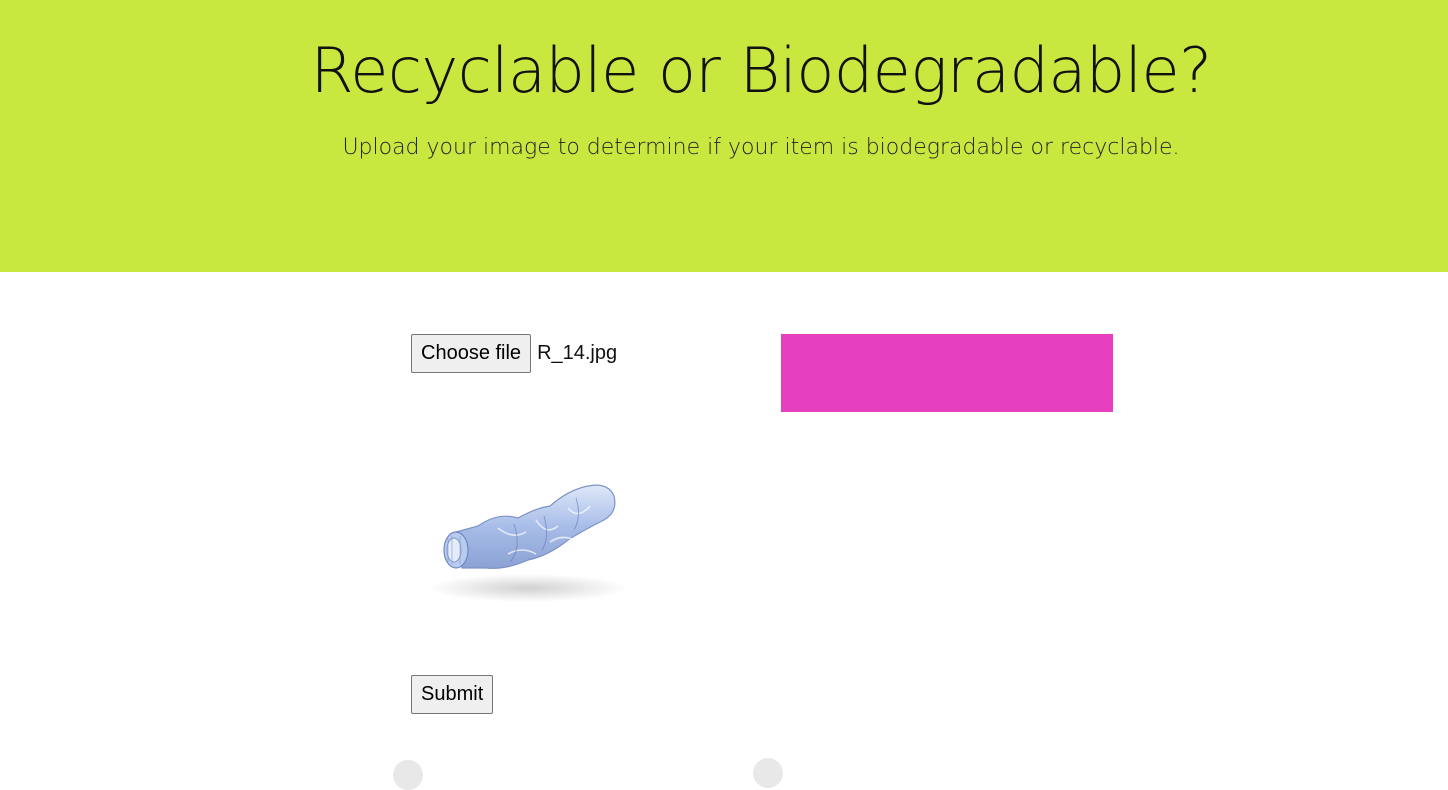 The height and width of the screenshot is (790, 1448). I want to click on page-title: Recyclable or Biodegradable?, so click(761, 70).